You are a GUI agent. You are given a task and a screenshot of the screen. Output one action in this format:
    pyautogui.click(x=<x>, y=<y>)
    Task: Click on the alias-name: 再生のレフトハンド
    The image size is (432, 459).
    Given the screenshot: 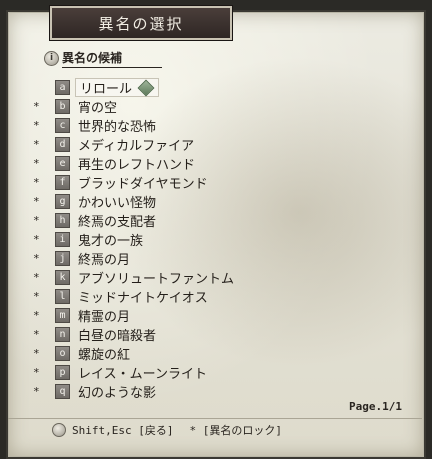 What is the action you would take?
    pyautogui.click(x=137, y=165)
    